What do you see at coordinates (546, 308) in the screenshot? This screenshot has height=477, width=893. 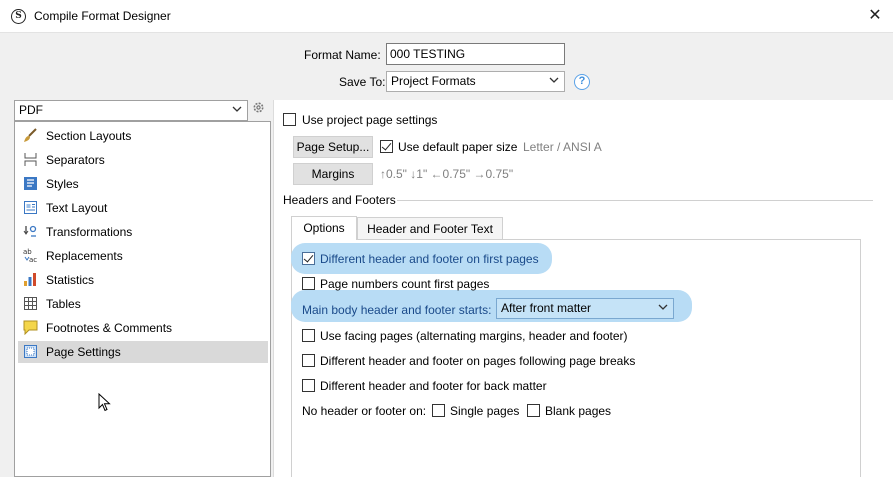 I see `main-body-starts-value: After front matter` at bounding box center [546, 308].